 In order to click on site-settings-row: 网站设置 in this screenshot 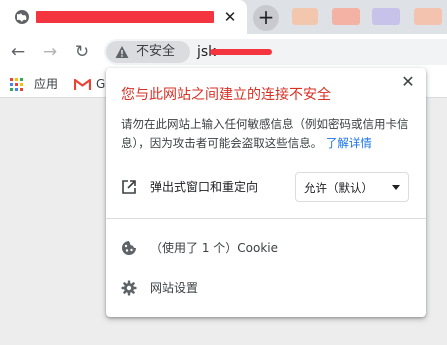, I will do `click(266, 288)`.